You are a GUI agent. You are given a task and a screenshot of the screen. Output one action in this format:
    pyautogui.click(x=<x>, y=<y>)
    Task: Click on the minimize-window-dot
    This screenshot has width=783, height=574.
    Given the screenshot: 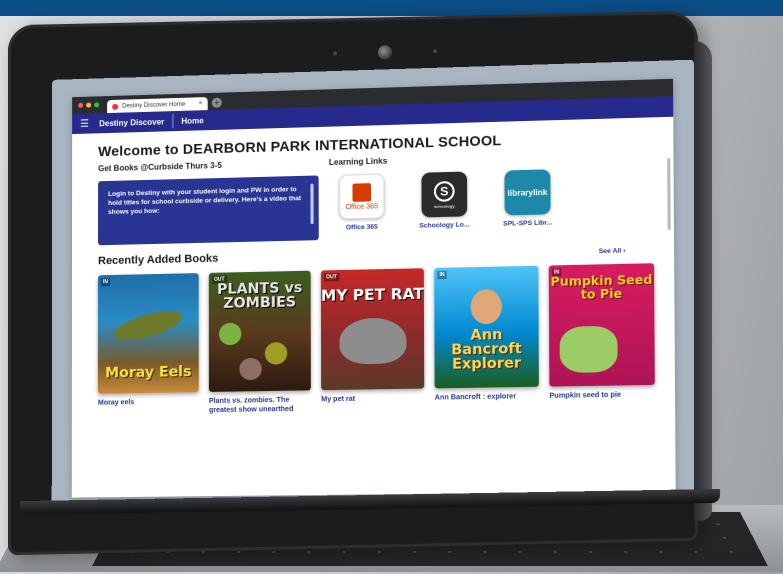 What is the action you would take?
    pyautogui.click(x=89, y=105)
    